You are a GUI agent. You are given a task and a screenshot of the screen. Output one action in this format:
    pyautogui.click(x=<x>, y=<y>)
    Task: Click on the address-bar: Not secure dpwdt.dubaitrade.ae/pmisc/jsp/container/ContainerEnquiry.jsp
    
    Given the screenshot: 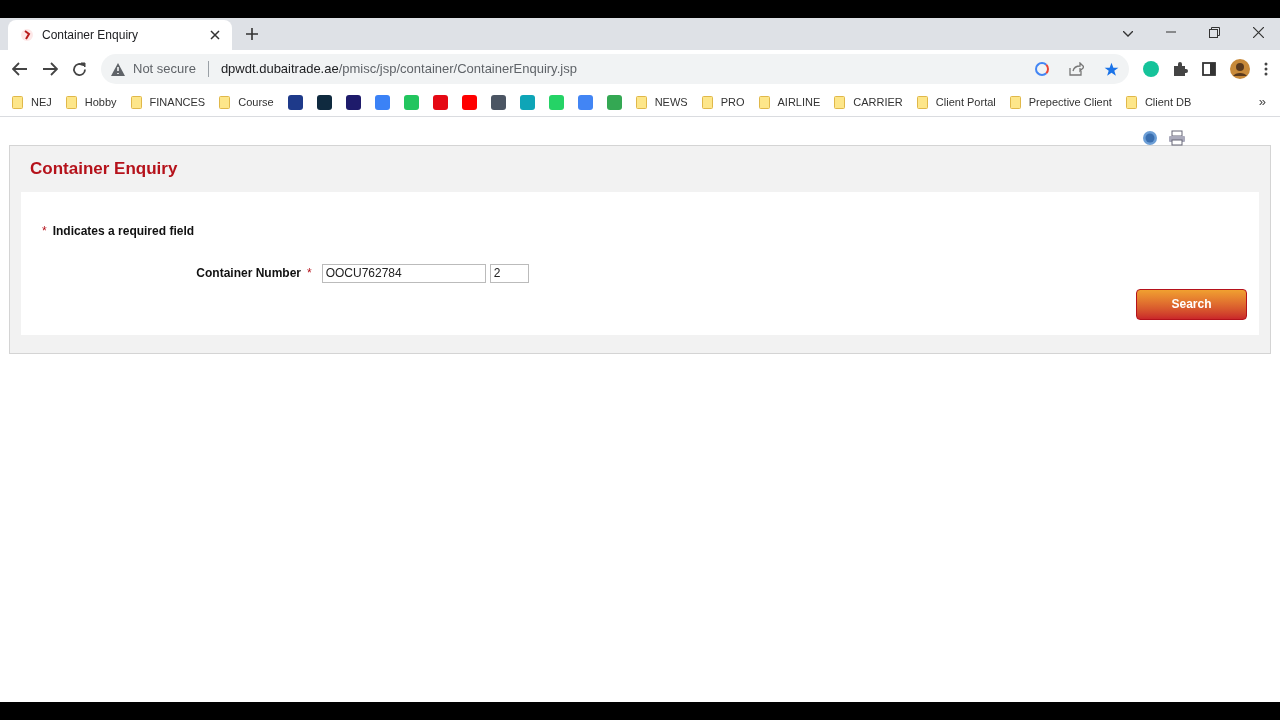 What is the action you would take?
    pyautogui.click(x=615, y=69)
    